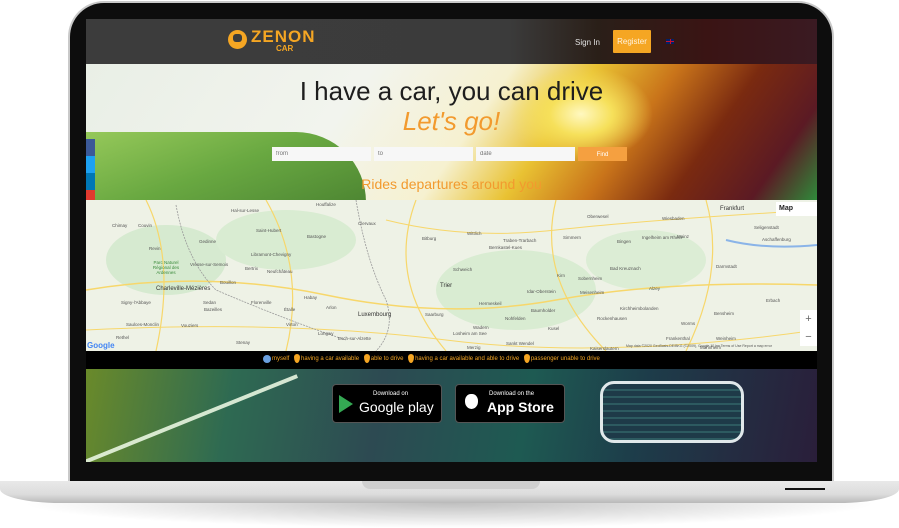 This screenshot has height=528, width=899. Describe the element at coordinates (451, 485) in the screenshot. I see `laptop-notch` at that location.